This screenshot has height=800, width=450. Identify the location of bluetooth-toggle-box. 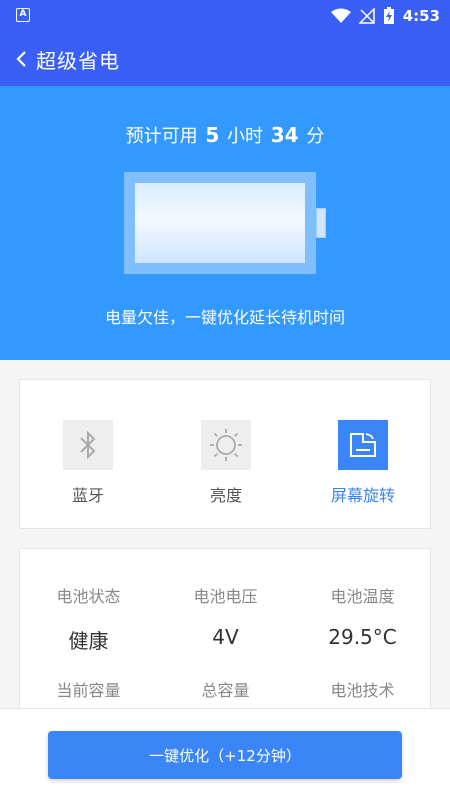
(88, 445).